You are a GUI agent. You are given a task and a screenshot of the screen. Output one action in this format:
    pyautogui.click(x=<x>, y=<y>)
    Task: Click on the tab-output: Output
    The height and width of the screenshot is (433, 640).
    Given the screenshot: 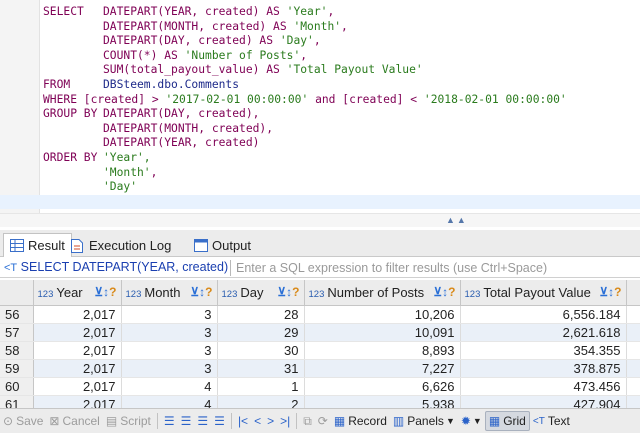 What is the action you would take?
    pyautogui.click(x=222, y=245)
    